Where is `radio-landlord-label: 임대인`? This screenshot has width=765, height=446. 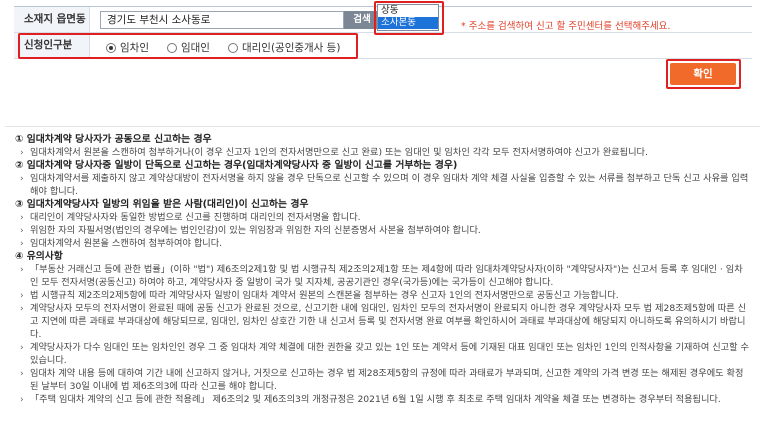
radio-landlord-label: 임대인 is located at coordinates (195, 48).